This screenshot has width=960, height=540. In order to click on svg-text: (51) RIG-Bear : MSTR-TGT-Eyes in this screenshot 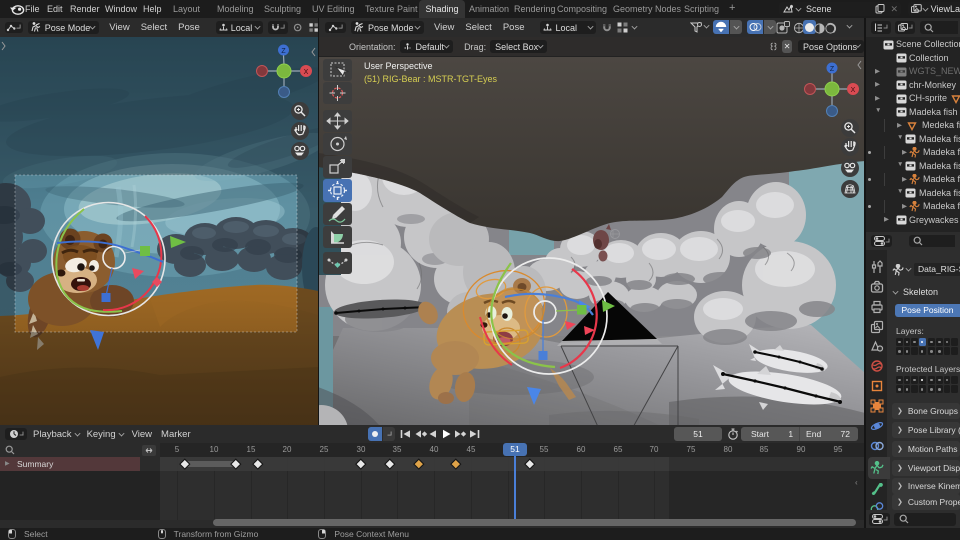, I will do `click(431, 79)`.